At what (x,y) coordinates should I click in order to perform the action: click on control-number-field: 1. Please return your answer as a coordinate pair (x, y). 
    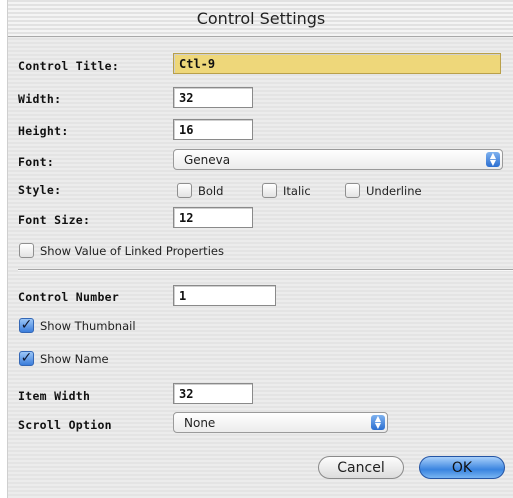
    Looking at the image, I should click on (224, 295).